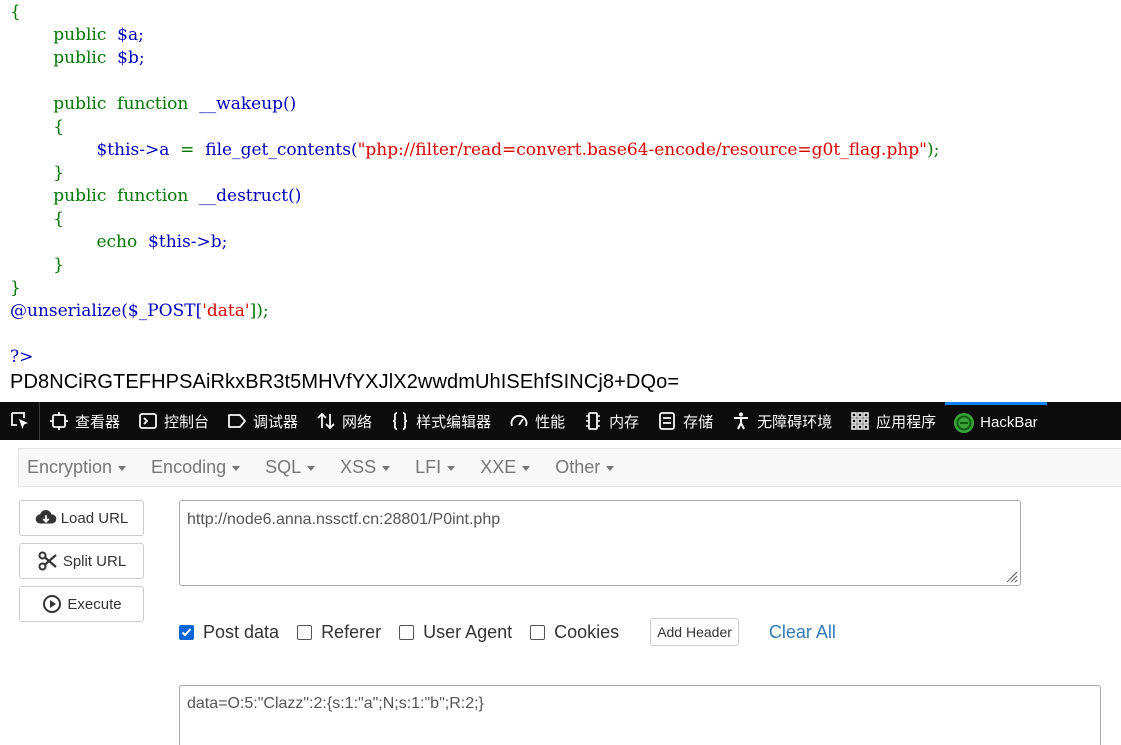 The height and width of the screenshot is (745, 1121). I want to click on tab-accessibility: 无障碍环境, so click(781, 421).